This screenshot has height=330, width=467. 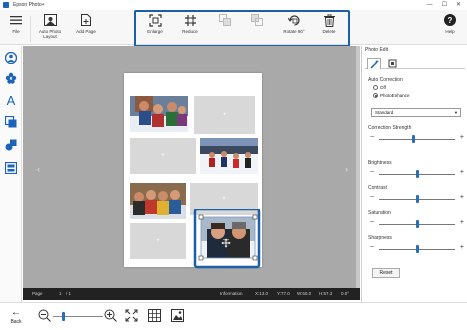 What do you see at coordinates (159, 114) in the screenshot?
I see `photo-group-kids` at bounding box center [159, 114].